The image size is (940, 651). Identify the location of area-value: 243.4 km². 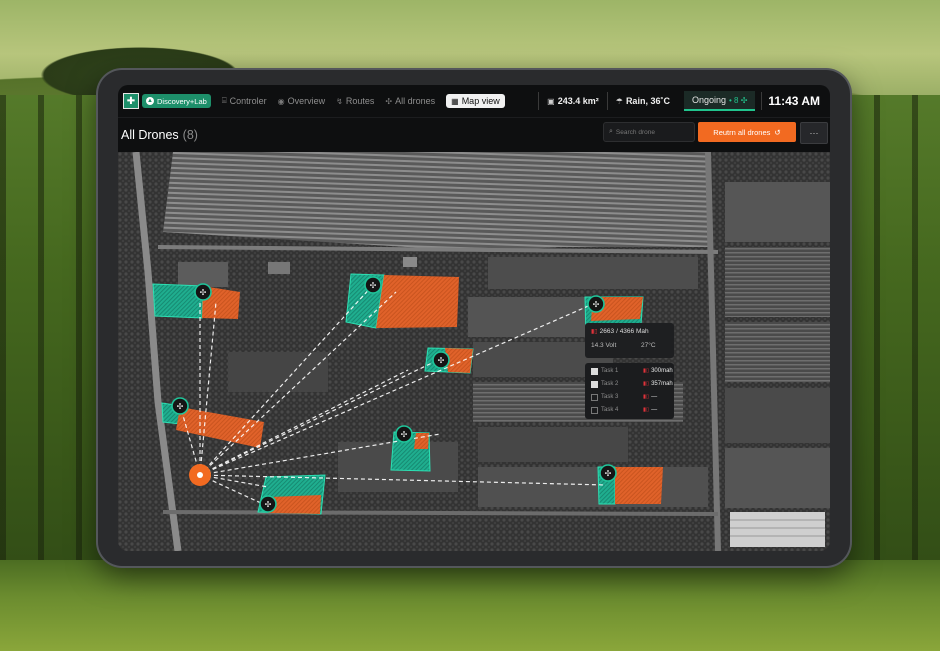
(578, 101).